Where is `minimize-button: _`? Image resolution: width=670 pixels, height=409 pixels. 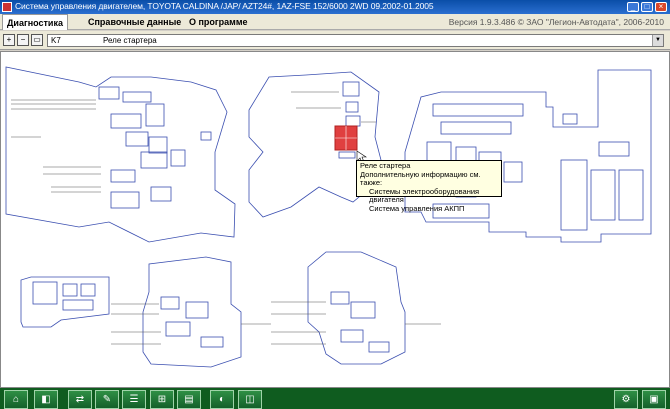
minimize-button: _ is located at coordinates (633, 7).